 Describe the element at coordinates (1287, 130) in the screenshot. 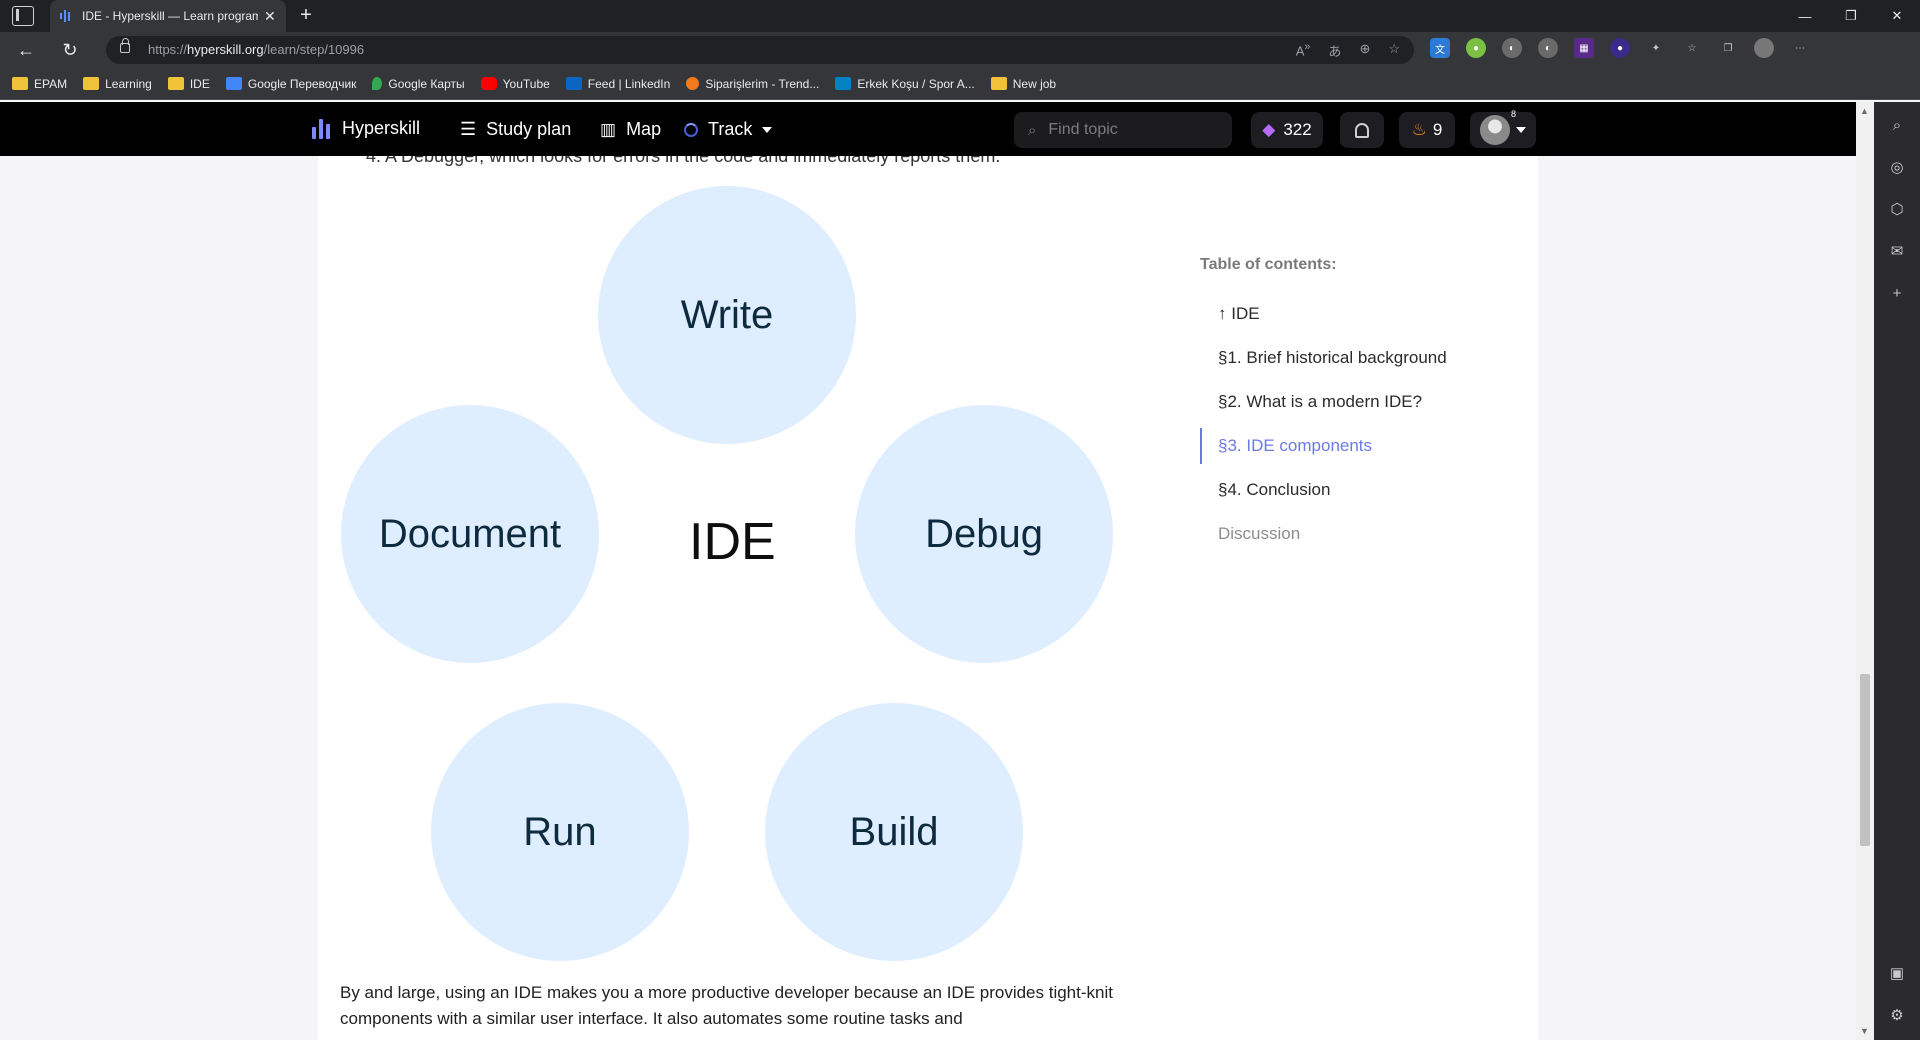

I see `gems-counter: ◆ 322` at that location.